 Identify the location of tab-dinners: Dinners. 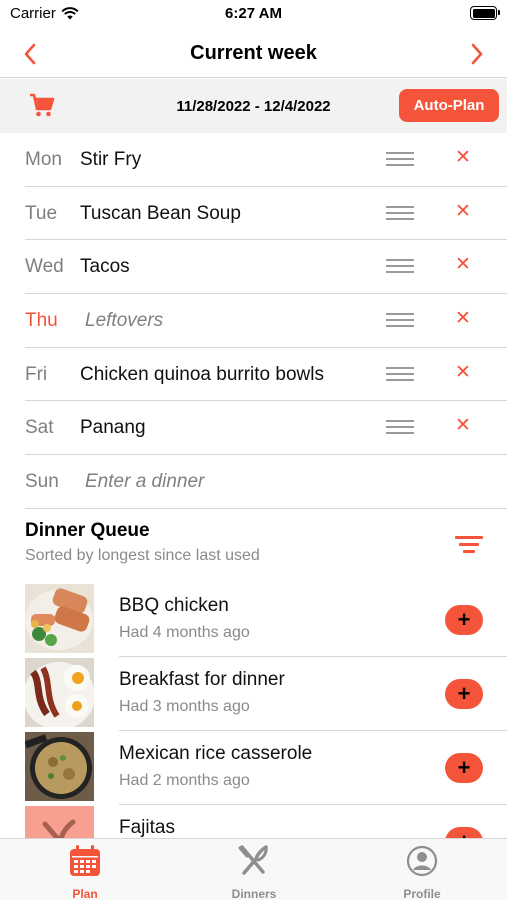
(254, 872).